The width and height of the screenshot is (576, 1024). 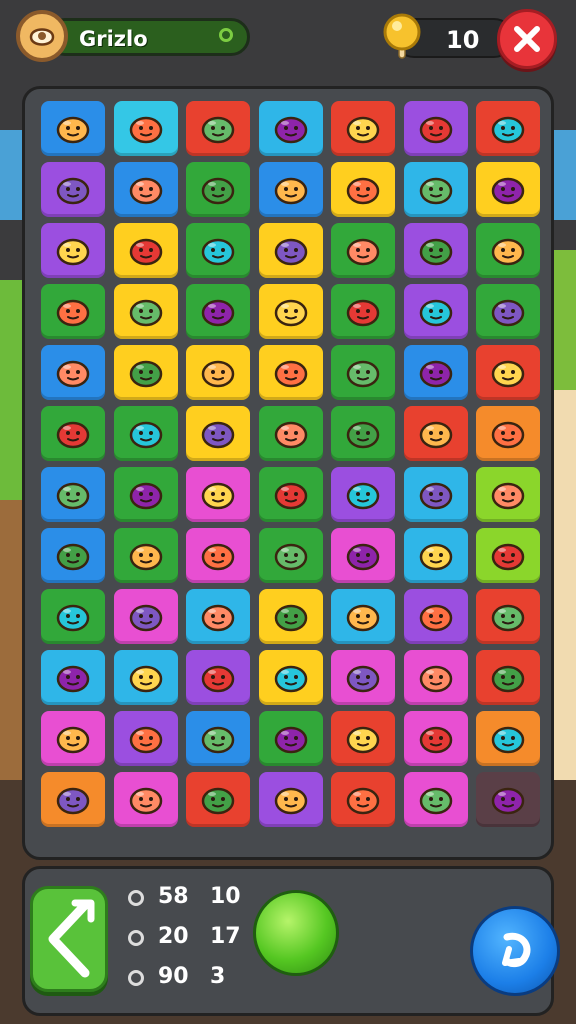 What do you see at coordinates (435, 250) in the screenshot?
I see `tile-paper` at bounding box center [435, 250].